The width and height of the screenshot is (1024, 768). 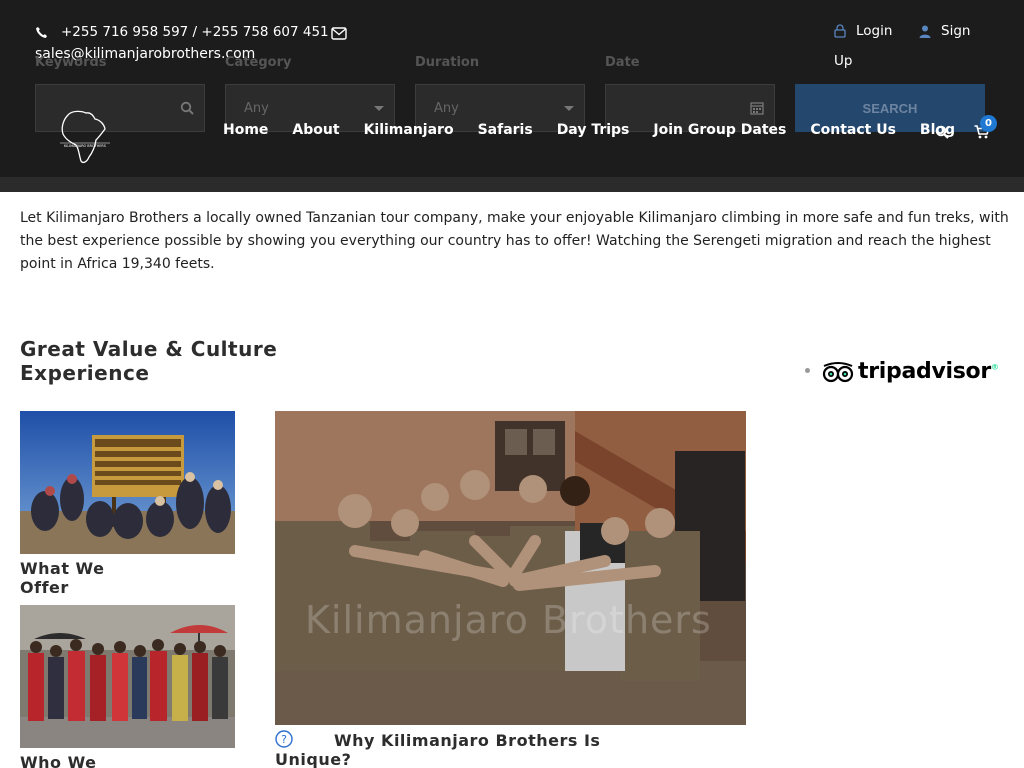 I want to click on nav-home: Home, so click(x=245, y=130).